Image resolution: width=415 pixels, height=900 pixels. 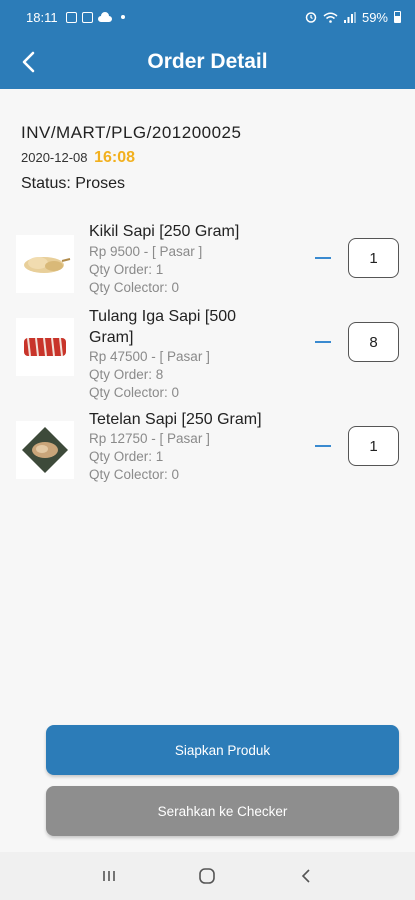 I want to click on gallery-icon, so click(x=71, y=17).